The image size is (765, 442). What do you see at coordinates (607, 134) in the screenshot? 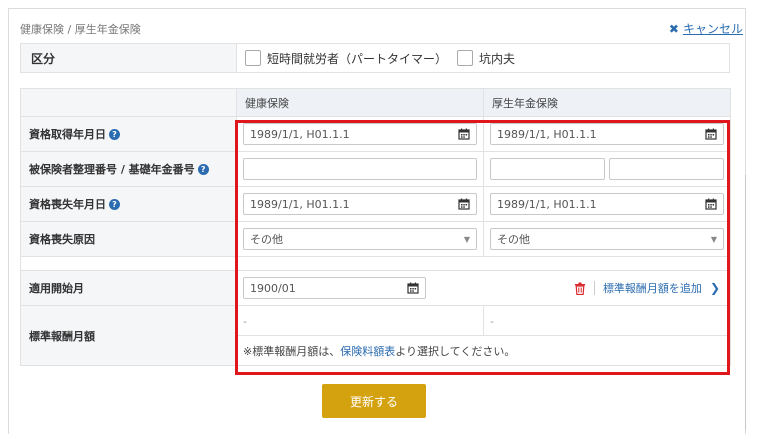
I see `pension-acquire-date-input: 1989/1/1, H01.1.1` at bounding box center [607, 134].